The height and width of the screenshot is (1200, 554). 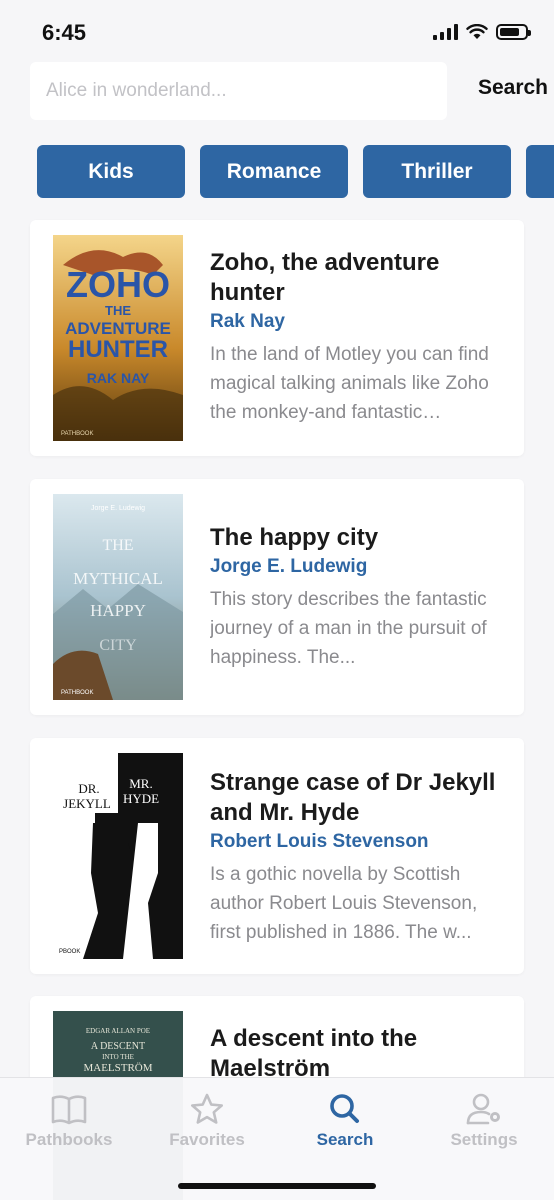 What do you see at coordinates (140, 783) in the screenshot?
I see `cover-title-line: MR.` at bounding box center [140, 783].